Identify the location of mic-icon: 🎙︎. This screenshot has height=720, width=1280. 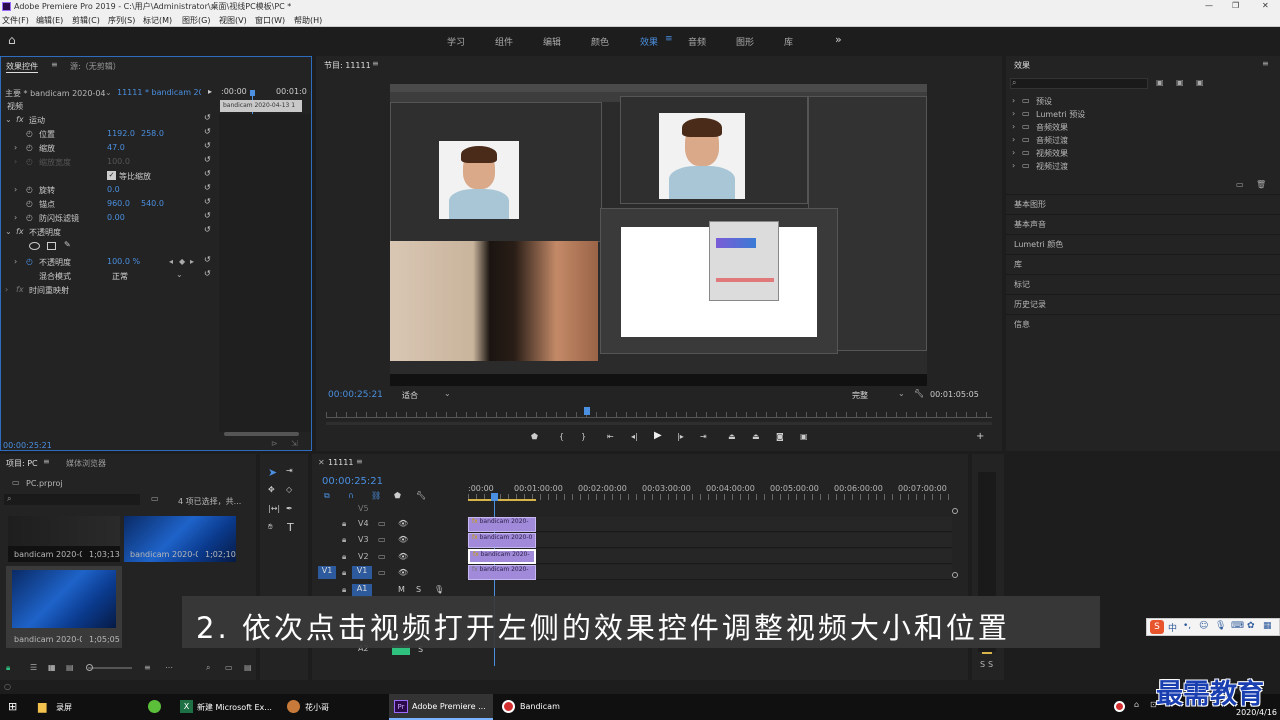
(439, 589).